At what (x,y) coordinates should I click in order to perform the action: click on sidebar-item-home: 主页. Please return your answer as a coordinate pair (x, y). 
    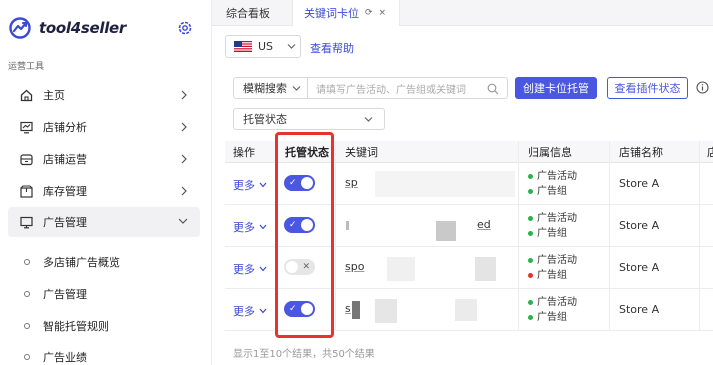
    Looking at the image, I should click on (104, 95).